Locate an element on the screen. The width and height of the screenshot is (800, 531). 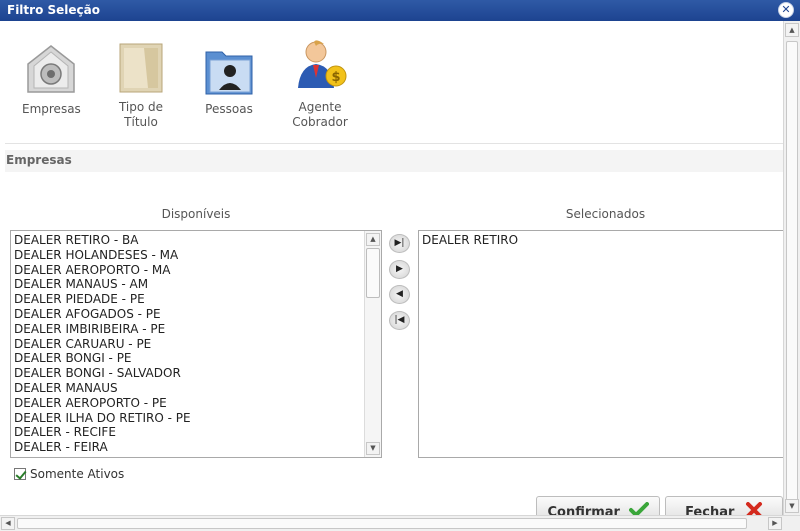
tool-agente-cobrador: $ Agente Cobrador is located at coordinates (320, 84).